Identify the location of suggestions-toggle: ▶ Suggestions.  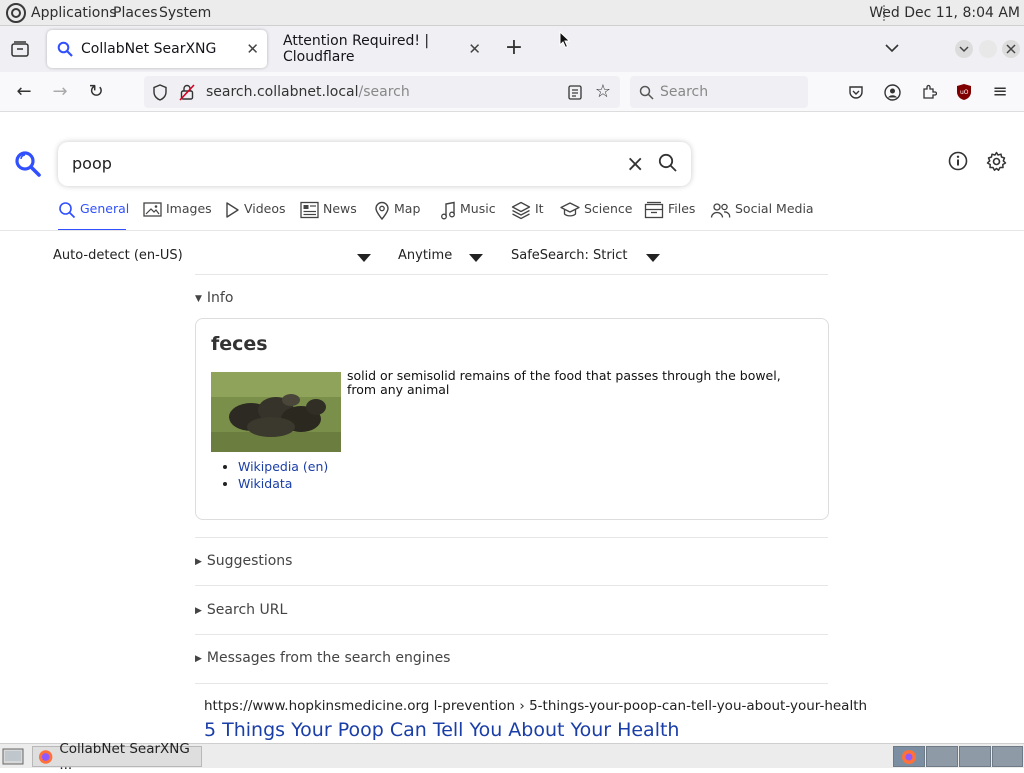
(243, 561).